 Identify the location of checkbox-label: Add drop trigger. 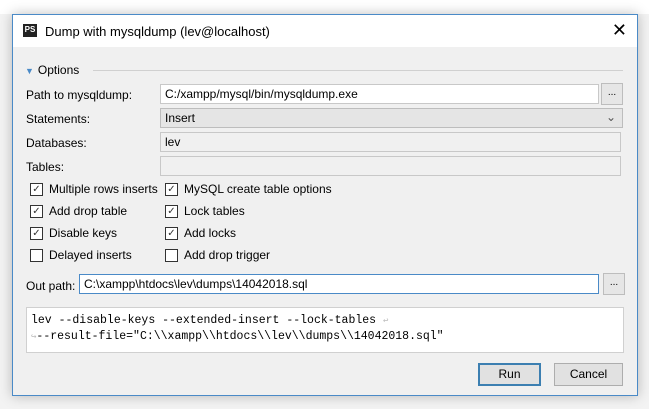
(227, 255).